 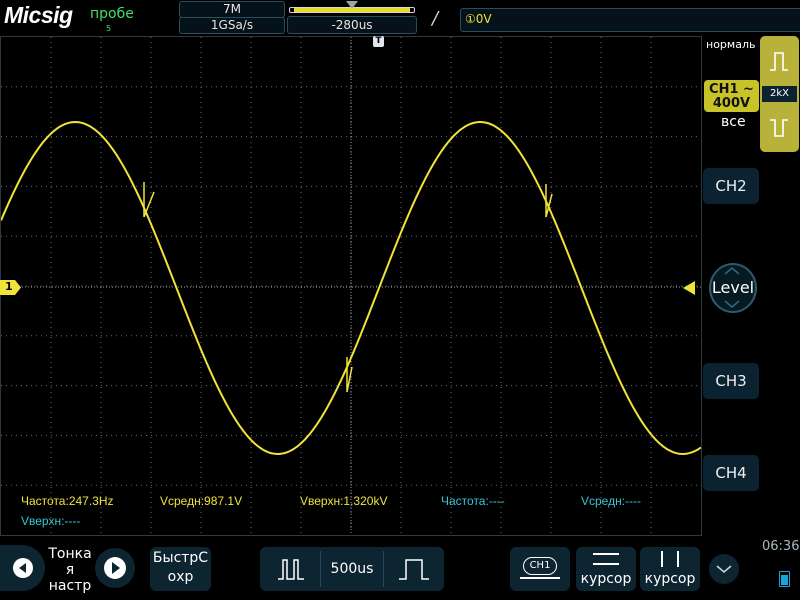 I want to click on next-menu-button, so click(x=116, y=568).